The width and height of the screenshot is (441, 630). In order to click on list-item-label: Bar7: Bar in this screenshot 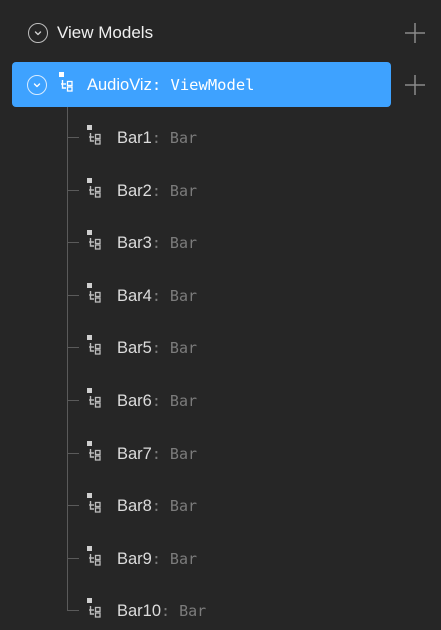, I will do `click(157, 453)`.